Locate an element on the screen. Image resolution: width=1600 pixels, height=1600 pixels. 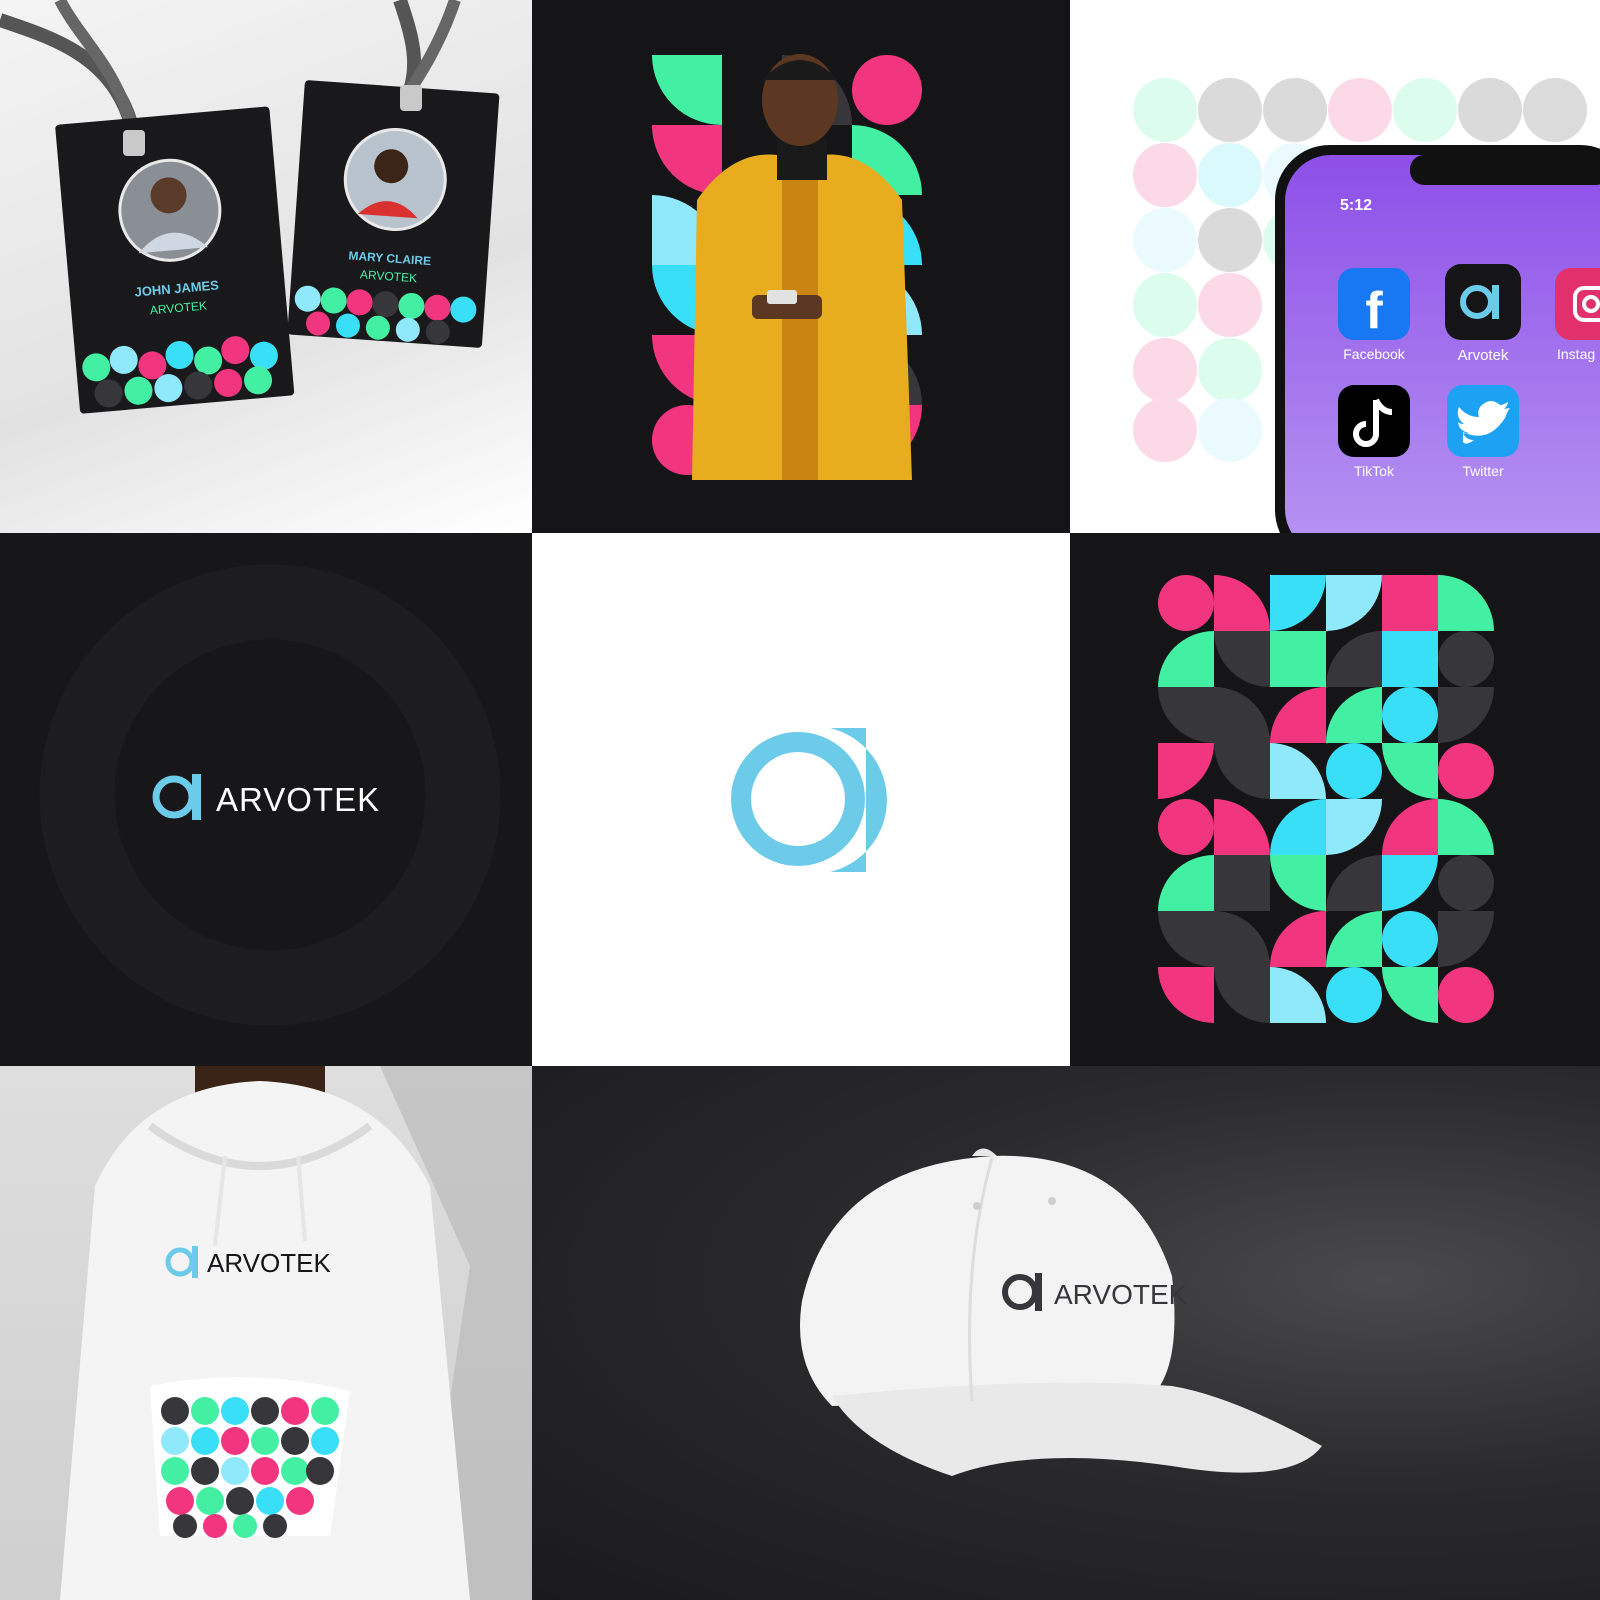
hoodie-wordmark: ARVOTEK is located at coordinates (269, 1263).